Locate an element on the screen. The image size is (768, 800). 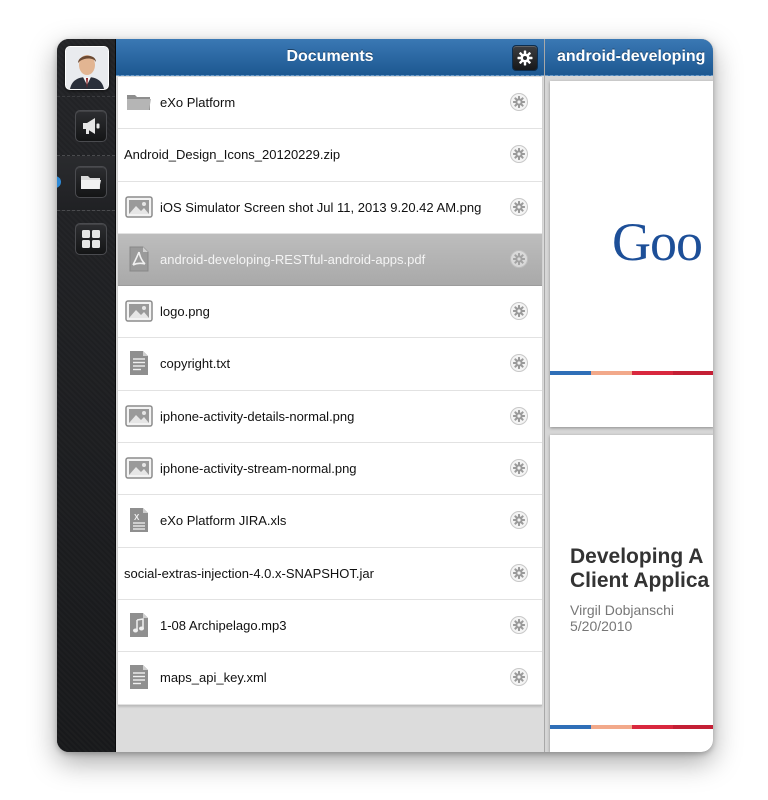
file-name: maps_api_key.xml is located at coordinates (213, 678).